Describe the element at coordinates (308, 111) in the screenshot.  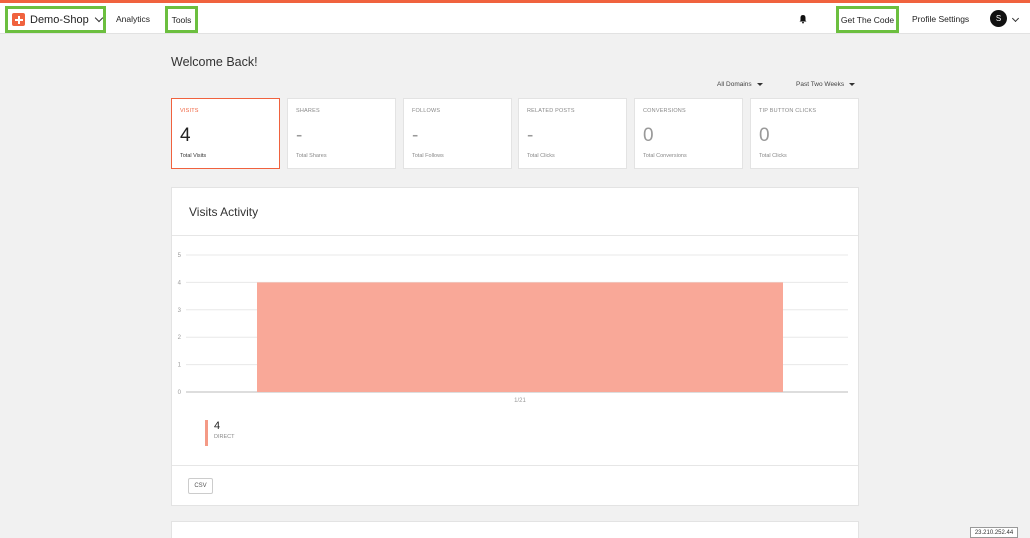
I see `stat-title: SHARES` at that location.